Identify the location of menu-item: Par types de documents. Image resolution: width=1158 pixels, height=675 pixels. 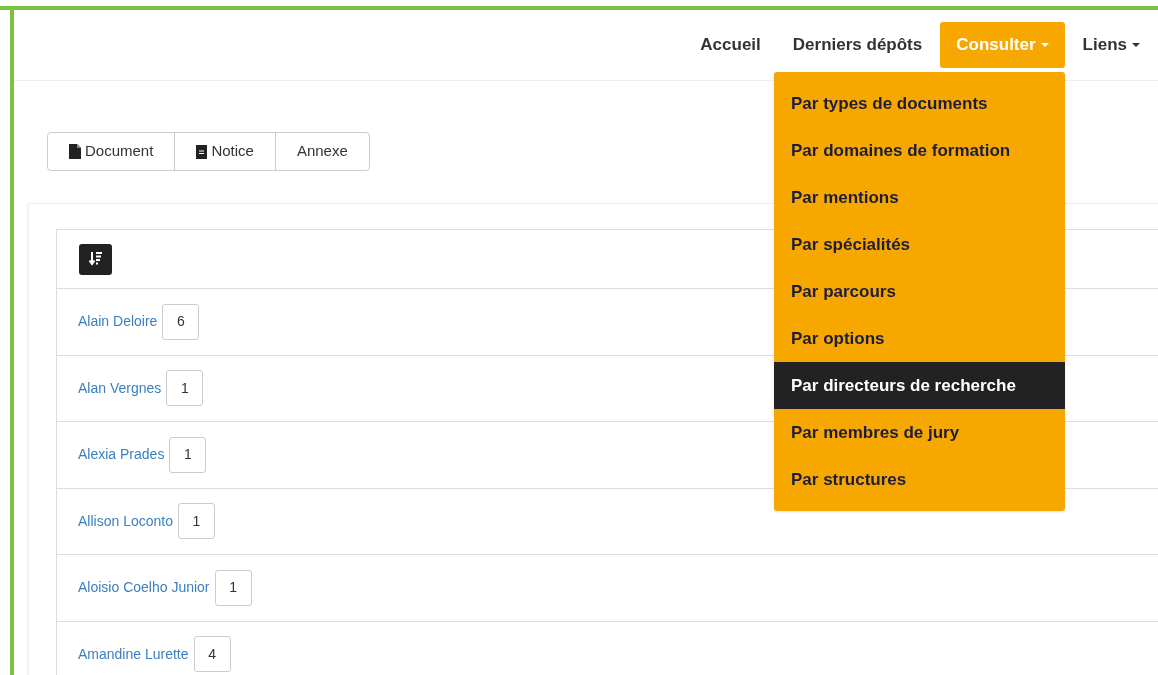
(919, 103).